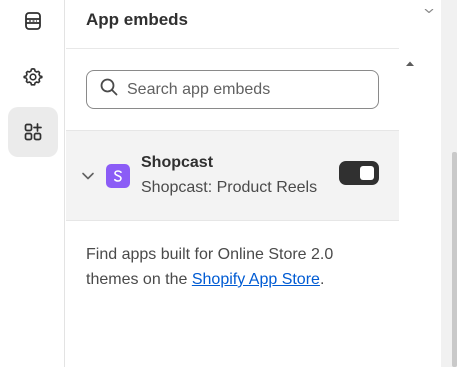  I want to click on apps-add-icon, so click(33, 132).